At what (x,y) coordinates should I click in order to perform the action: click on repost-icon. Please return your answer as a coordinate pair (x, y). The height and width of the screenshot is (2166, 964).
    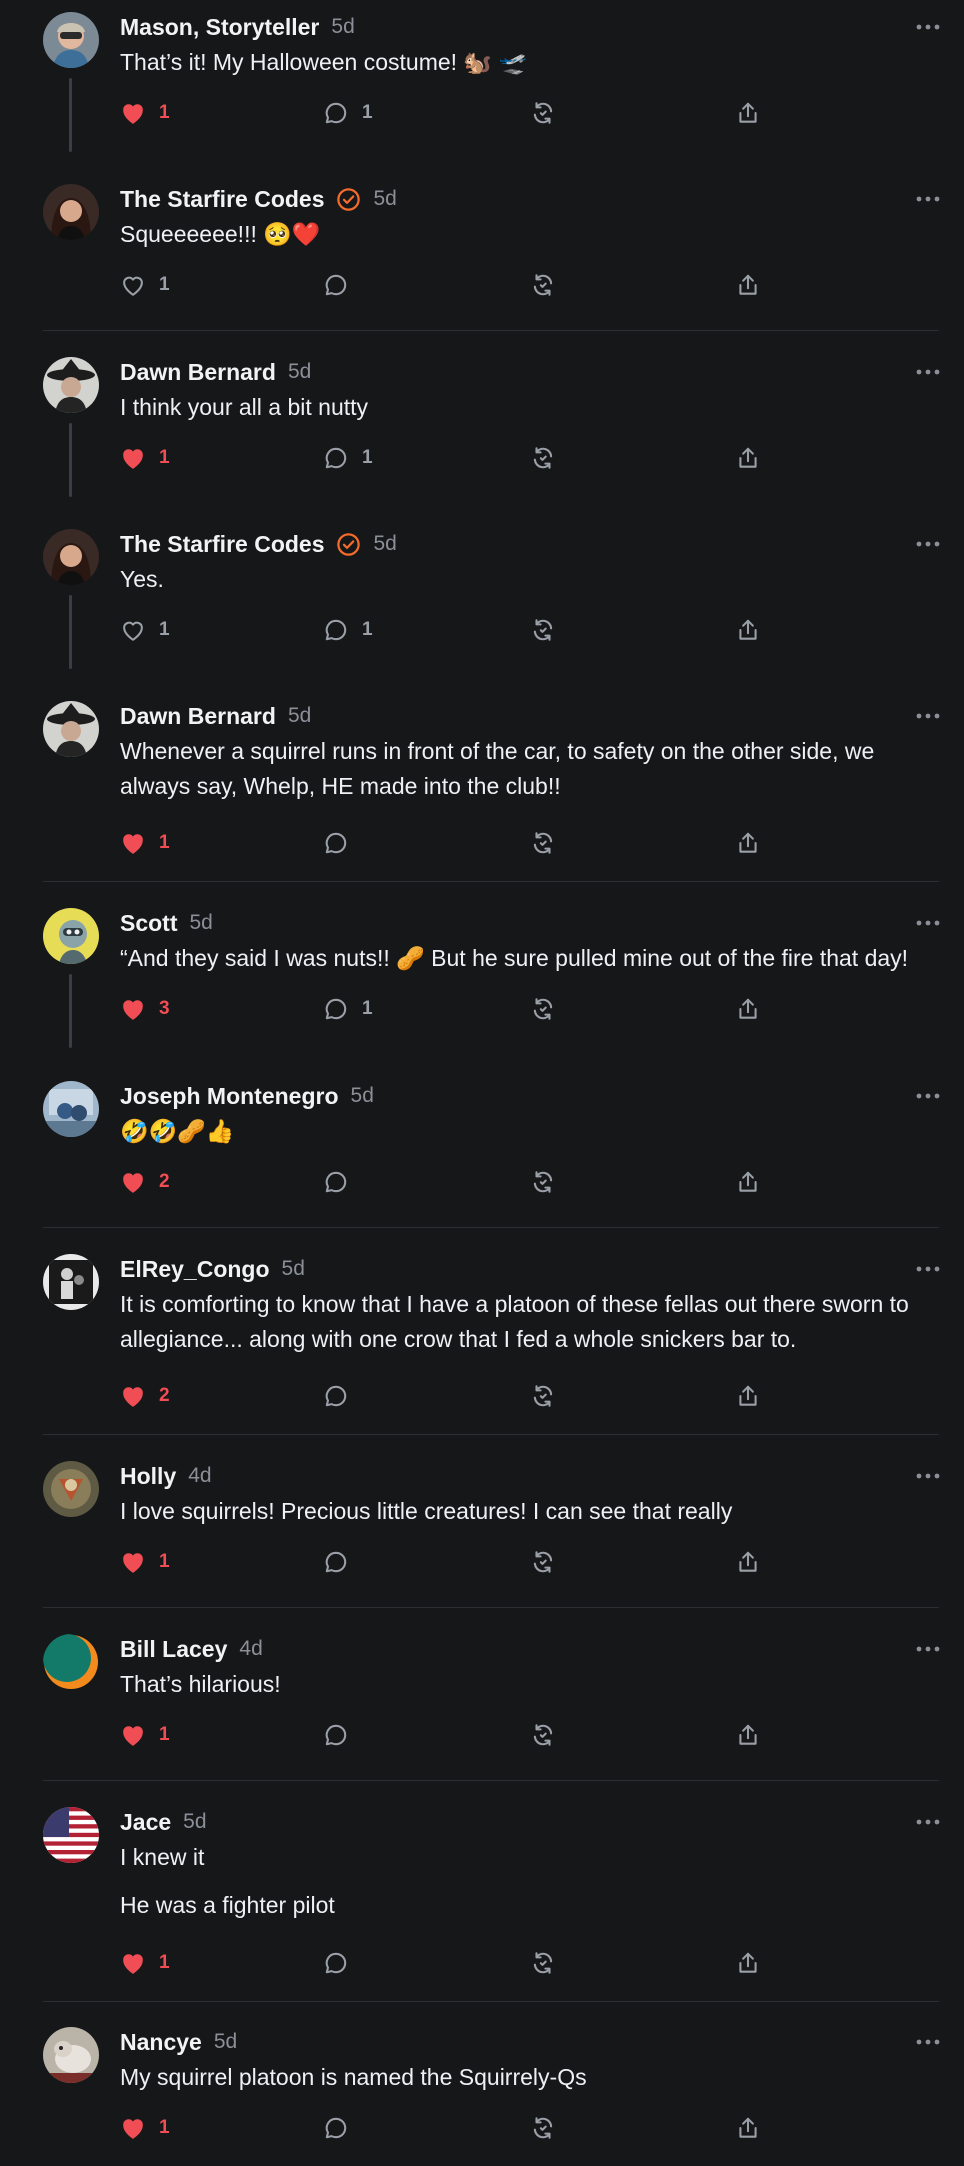
    Looking at the image, I should click on (543, 458).